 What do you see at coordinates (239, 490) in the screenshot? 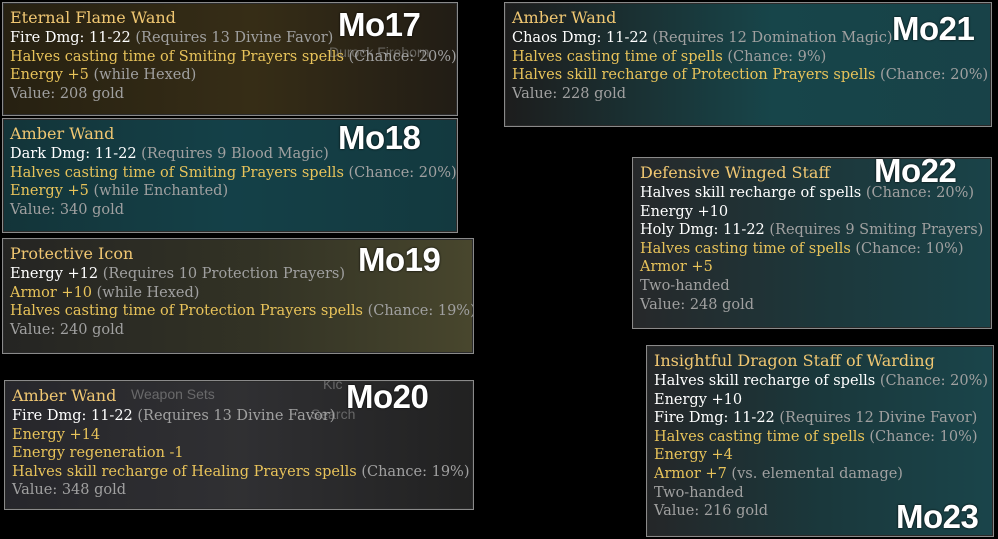
I see `item-stat-line: Value: 348 gold` at bounding box center [239, 490].